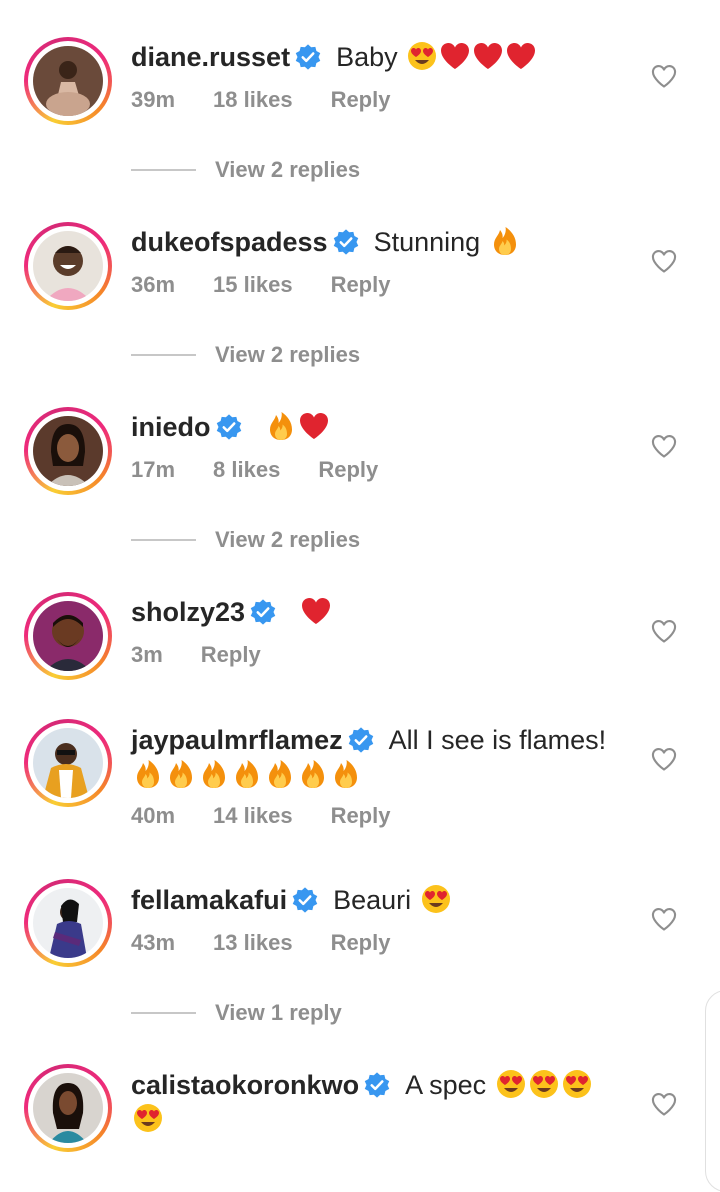 The image size is (720, 1192). I want to click on likes-count-link: 18 likes, so click(253, 99).